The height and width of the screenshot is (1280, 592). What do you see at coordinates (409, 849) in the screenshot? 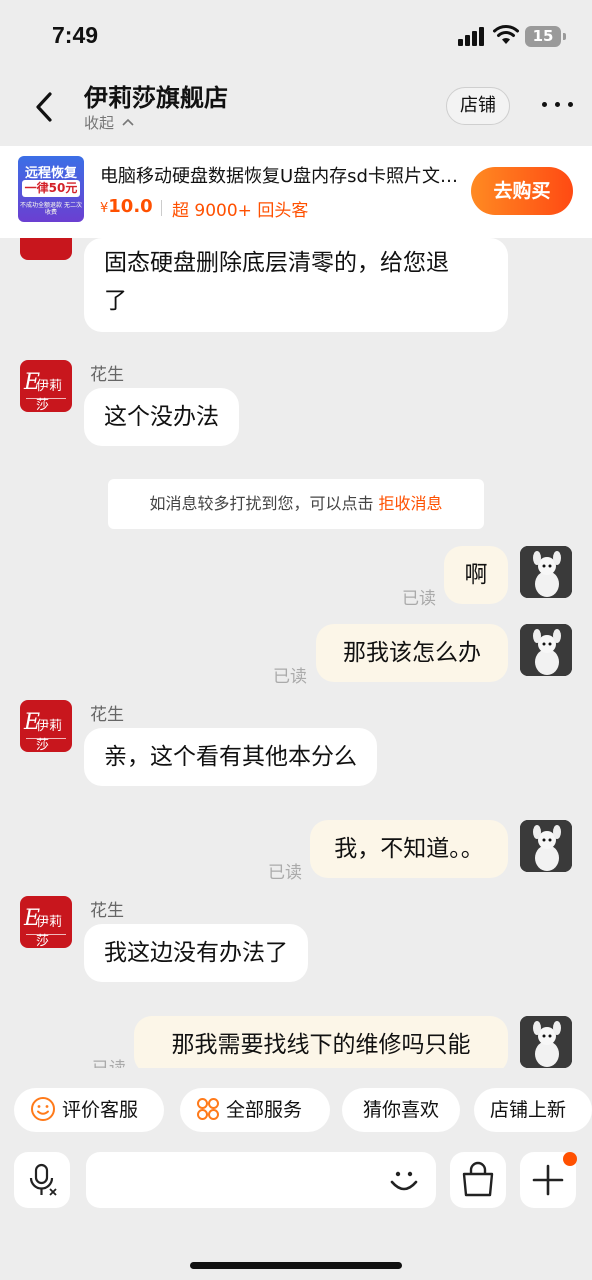
I see `message-bubble: 我，不知道。。` at bounding box center [409, 849].